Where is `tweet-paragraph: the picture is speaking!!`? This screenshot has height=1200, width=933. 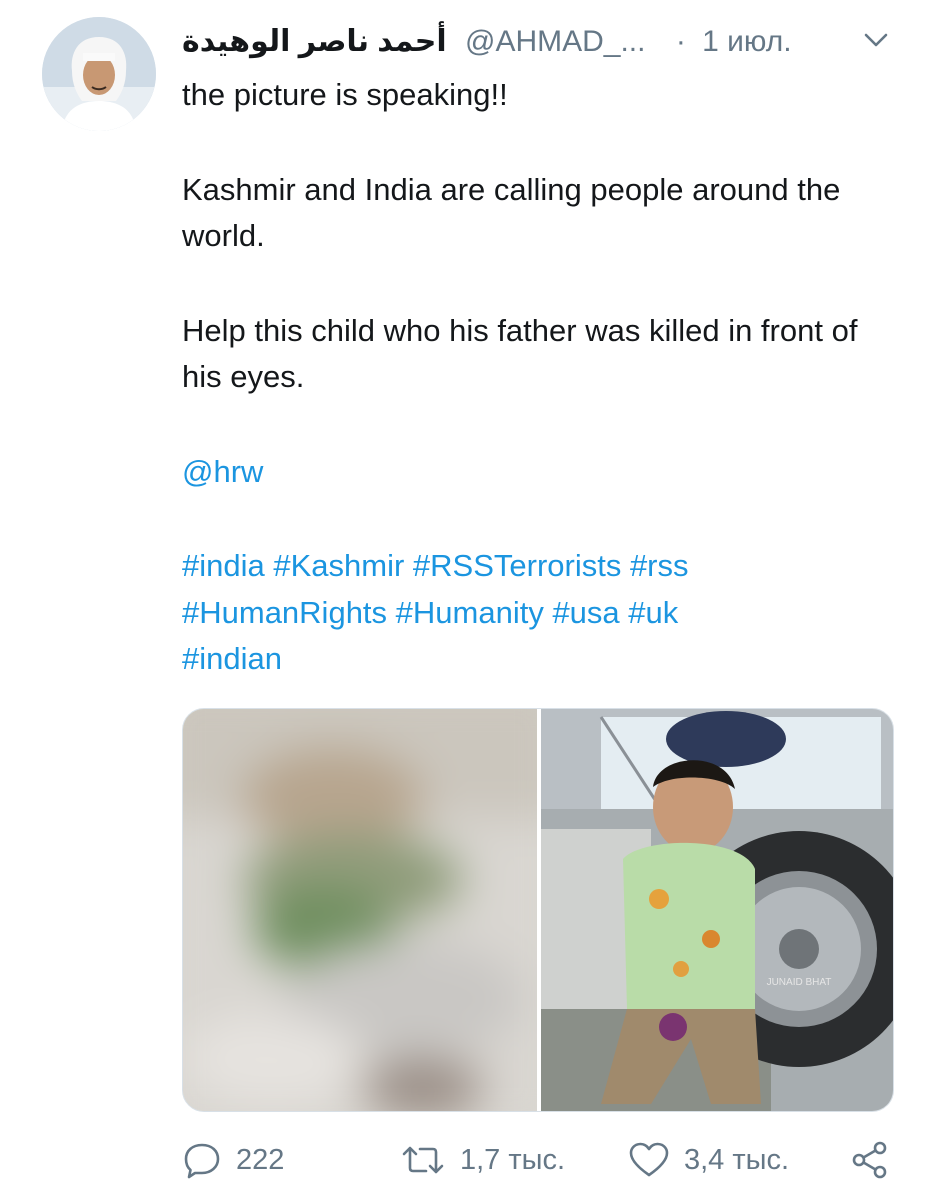 tweet-paragraph: the picture is speaking!! is located at coordinates (345, 94).